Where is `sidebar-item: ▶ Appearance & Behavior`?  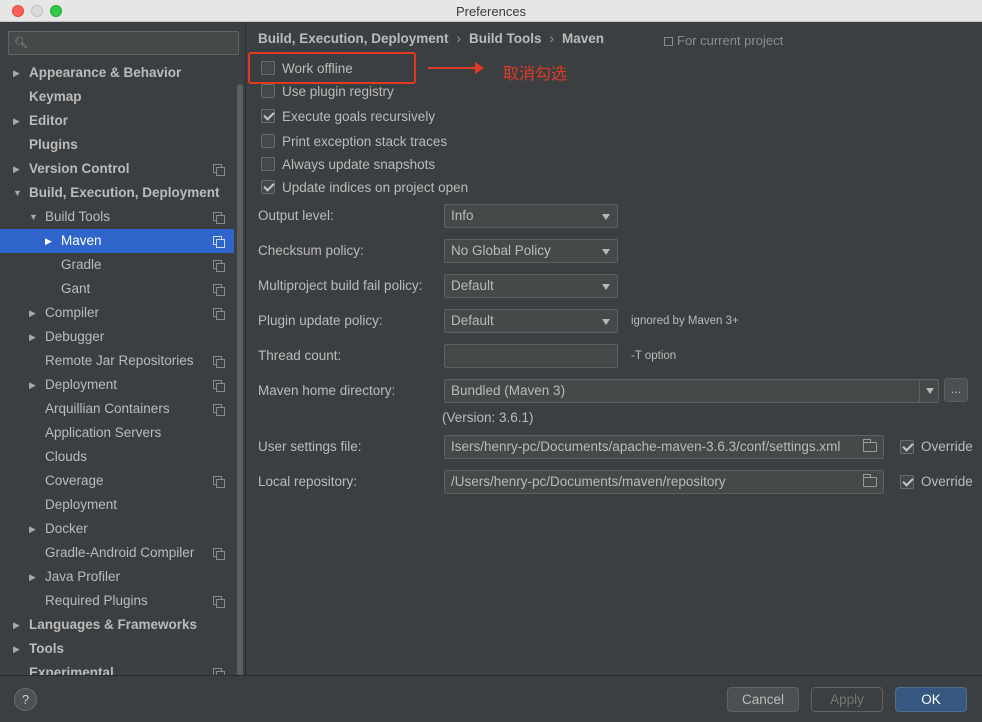
sidebar-item: ▶ Appearance & Behavior is located at coordinates (117, 73).